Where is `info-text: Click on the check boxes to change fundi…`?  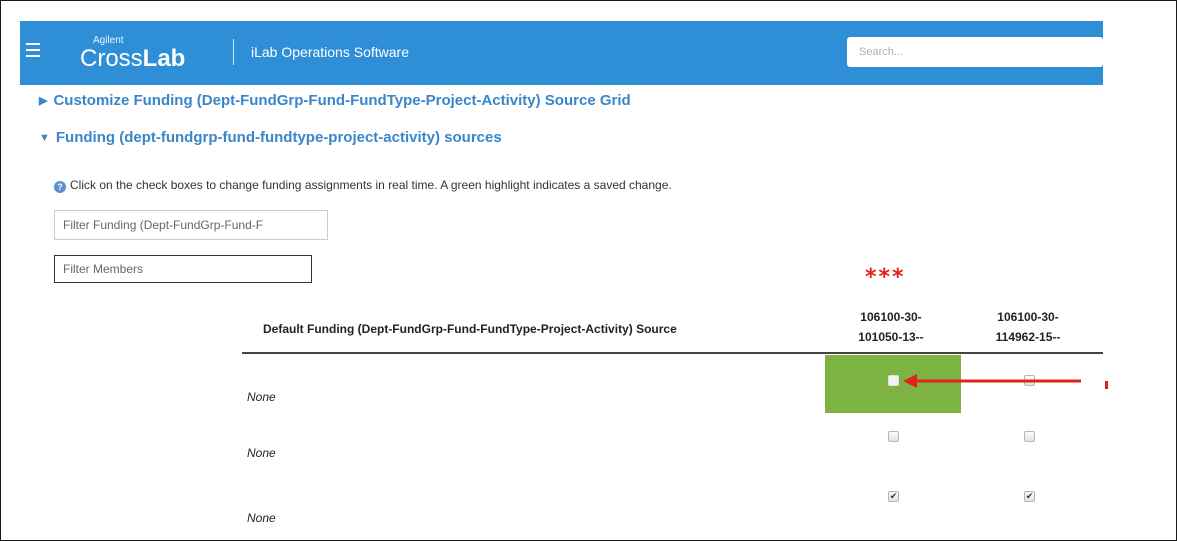 info-text: Click on the check boxes to change fundi… is located at coordinates (371, 185).